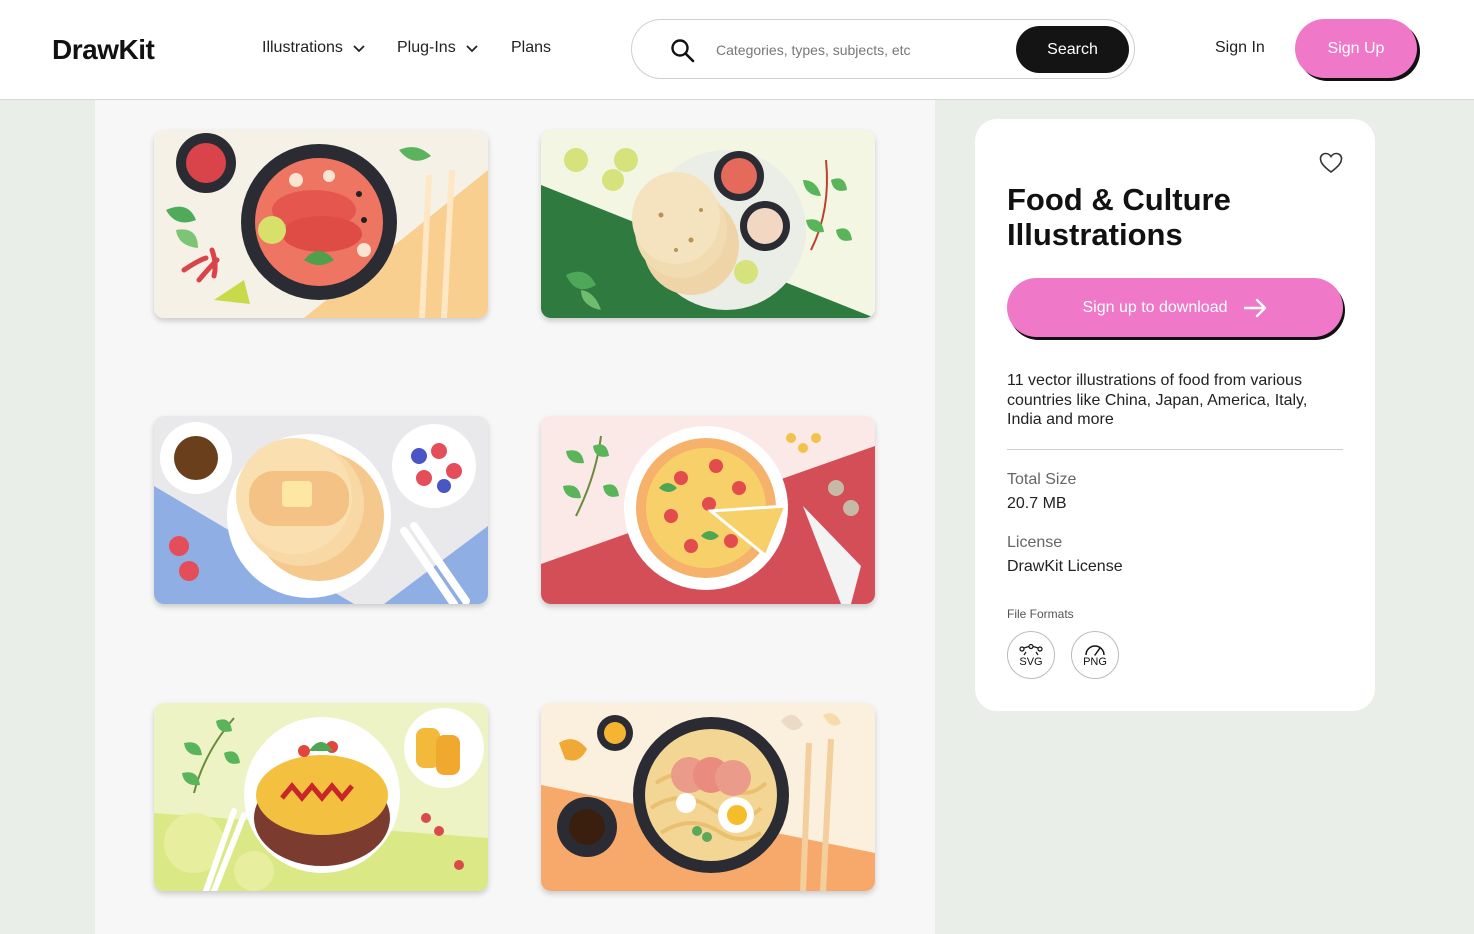 This screenshot has width=1474, height=934. What do you see at coordinates (426, 47) in the screenshot?
I see `nav-plug-ins-label: Plug-Ins` at bounding box center [426, 47].